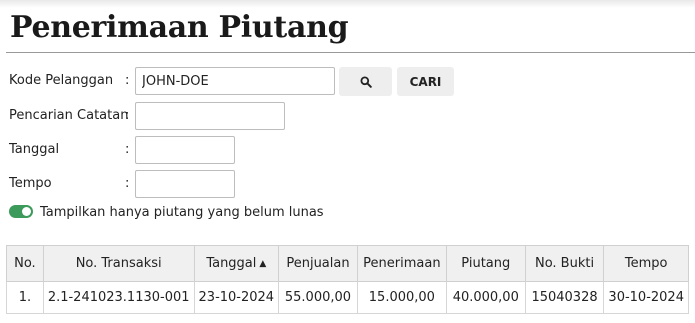 The height and width of the screenshot is (323, 695). What do you see at coordinates (61, 80) in the screenshot?
I see `kode-pelanggan-label: Kode Pelanggan` at bounding box center [61, 80].